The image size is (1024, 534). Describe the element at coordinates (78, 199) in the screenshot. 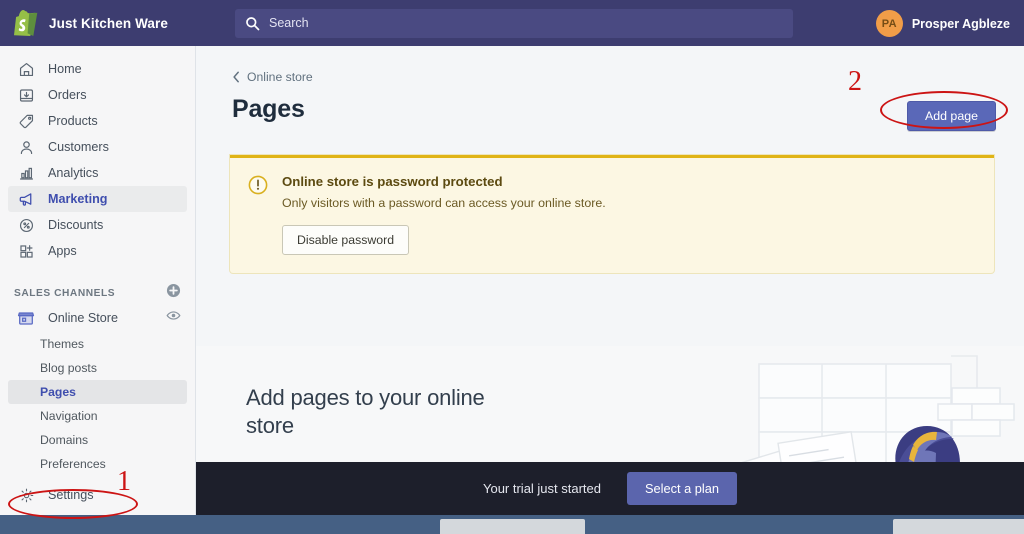

I see `sidebar-item-label: Marketing` at that location.